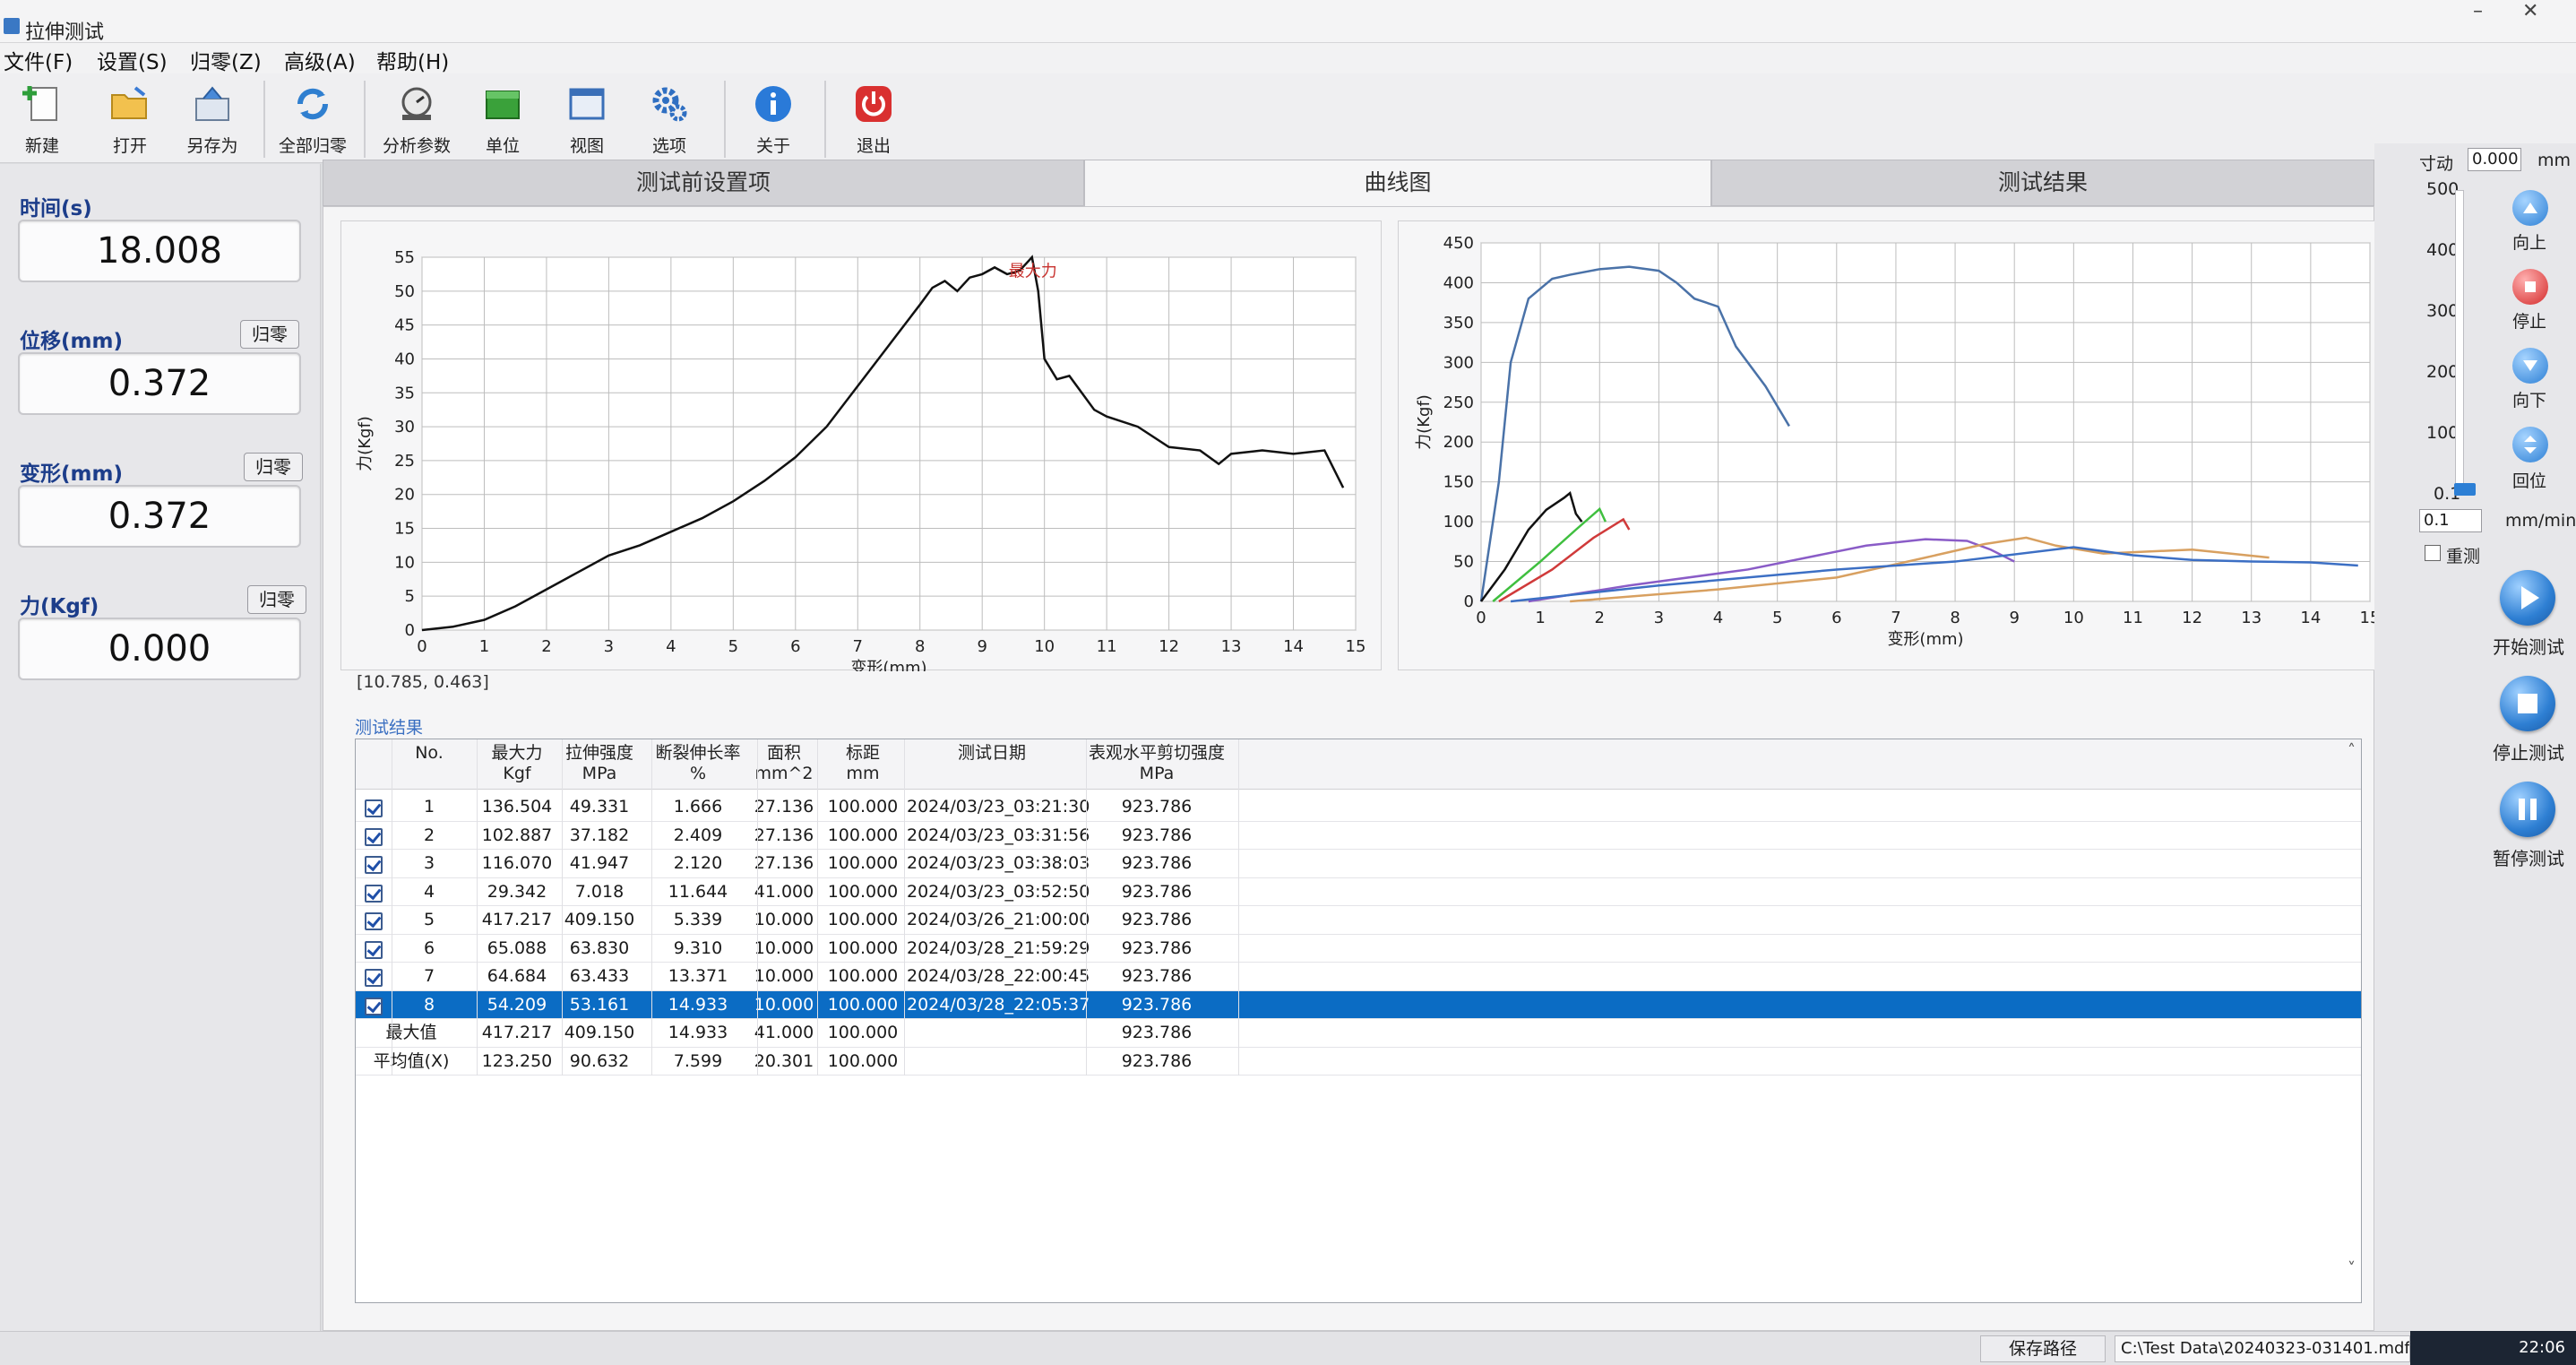 The width and height of the screenshot is (2576, 1365). I want to click on up-button, so click(2530, 208).